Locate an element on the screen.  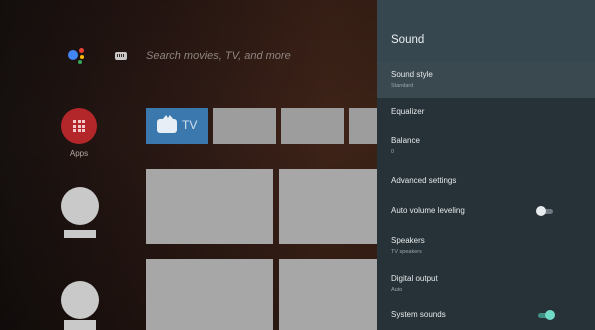
menu-item-digital-output: Digital output Auto is located at coordinates (486, 285).